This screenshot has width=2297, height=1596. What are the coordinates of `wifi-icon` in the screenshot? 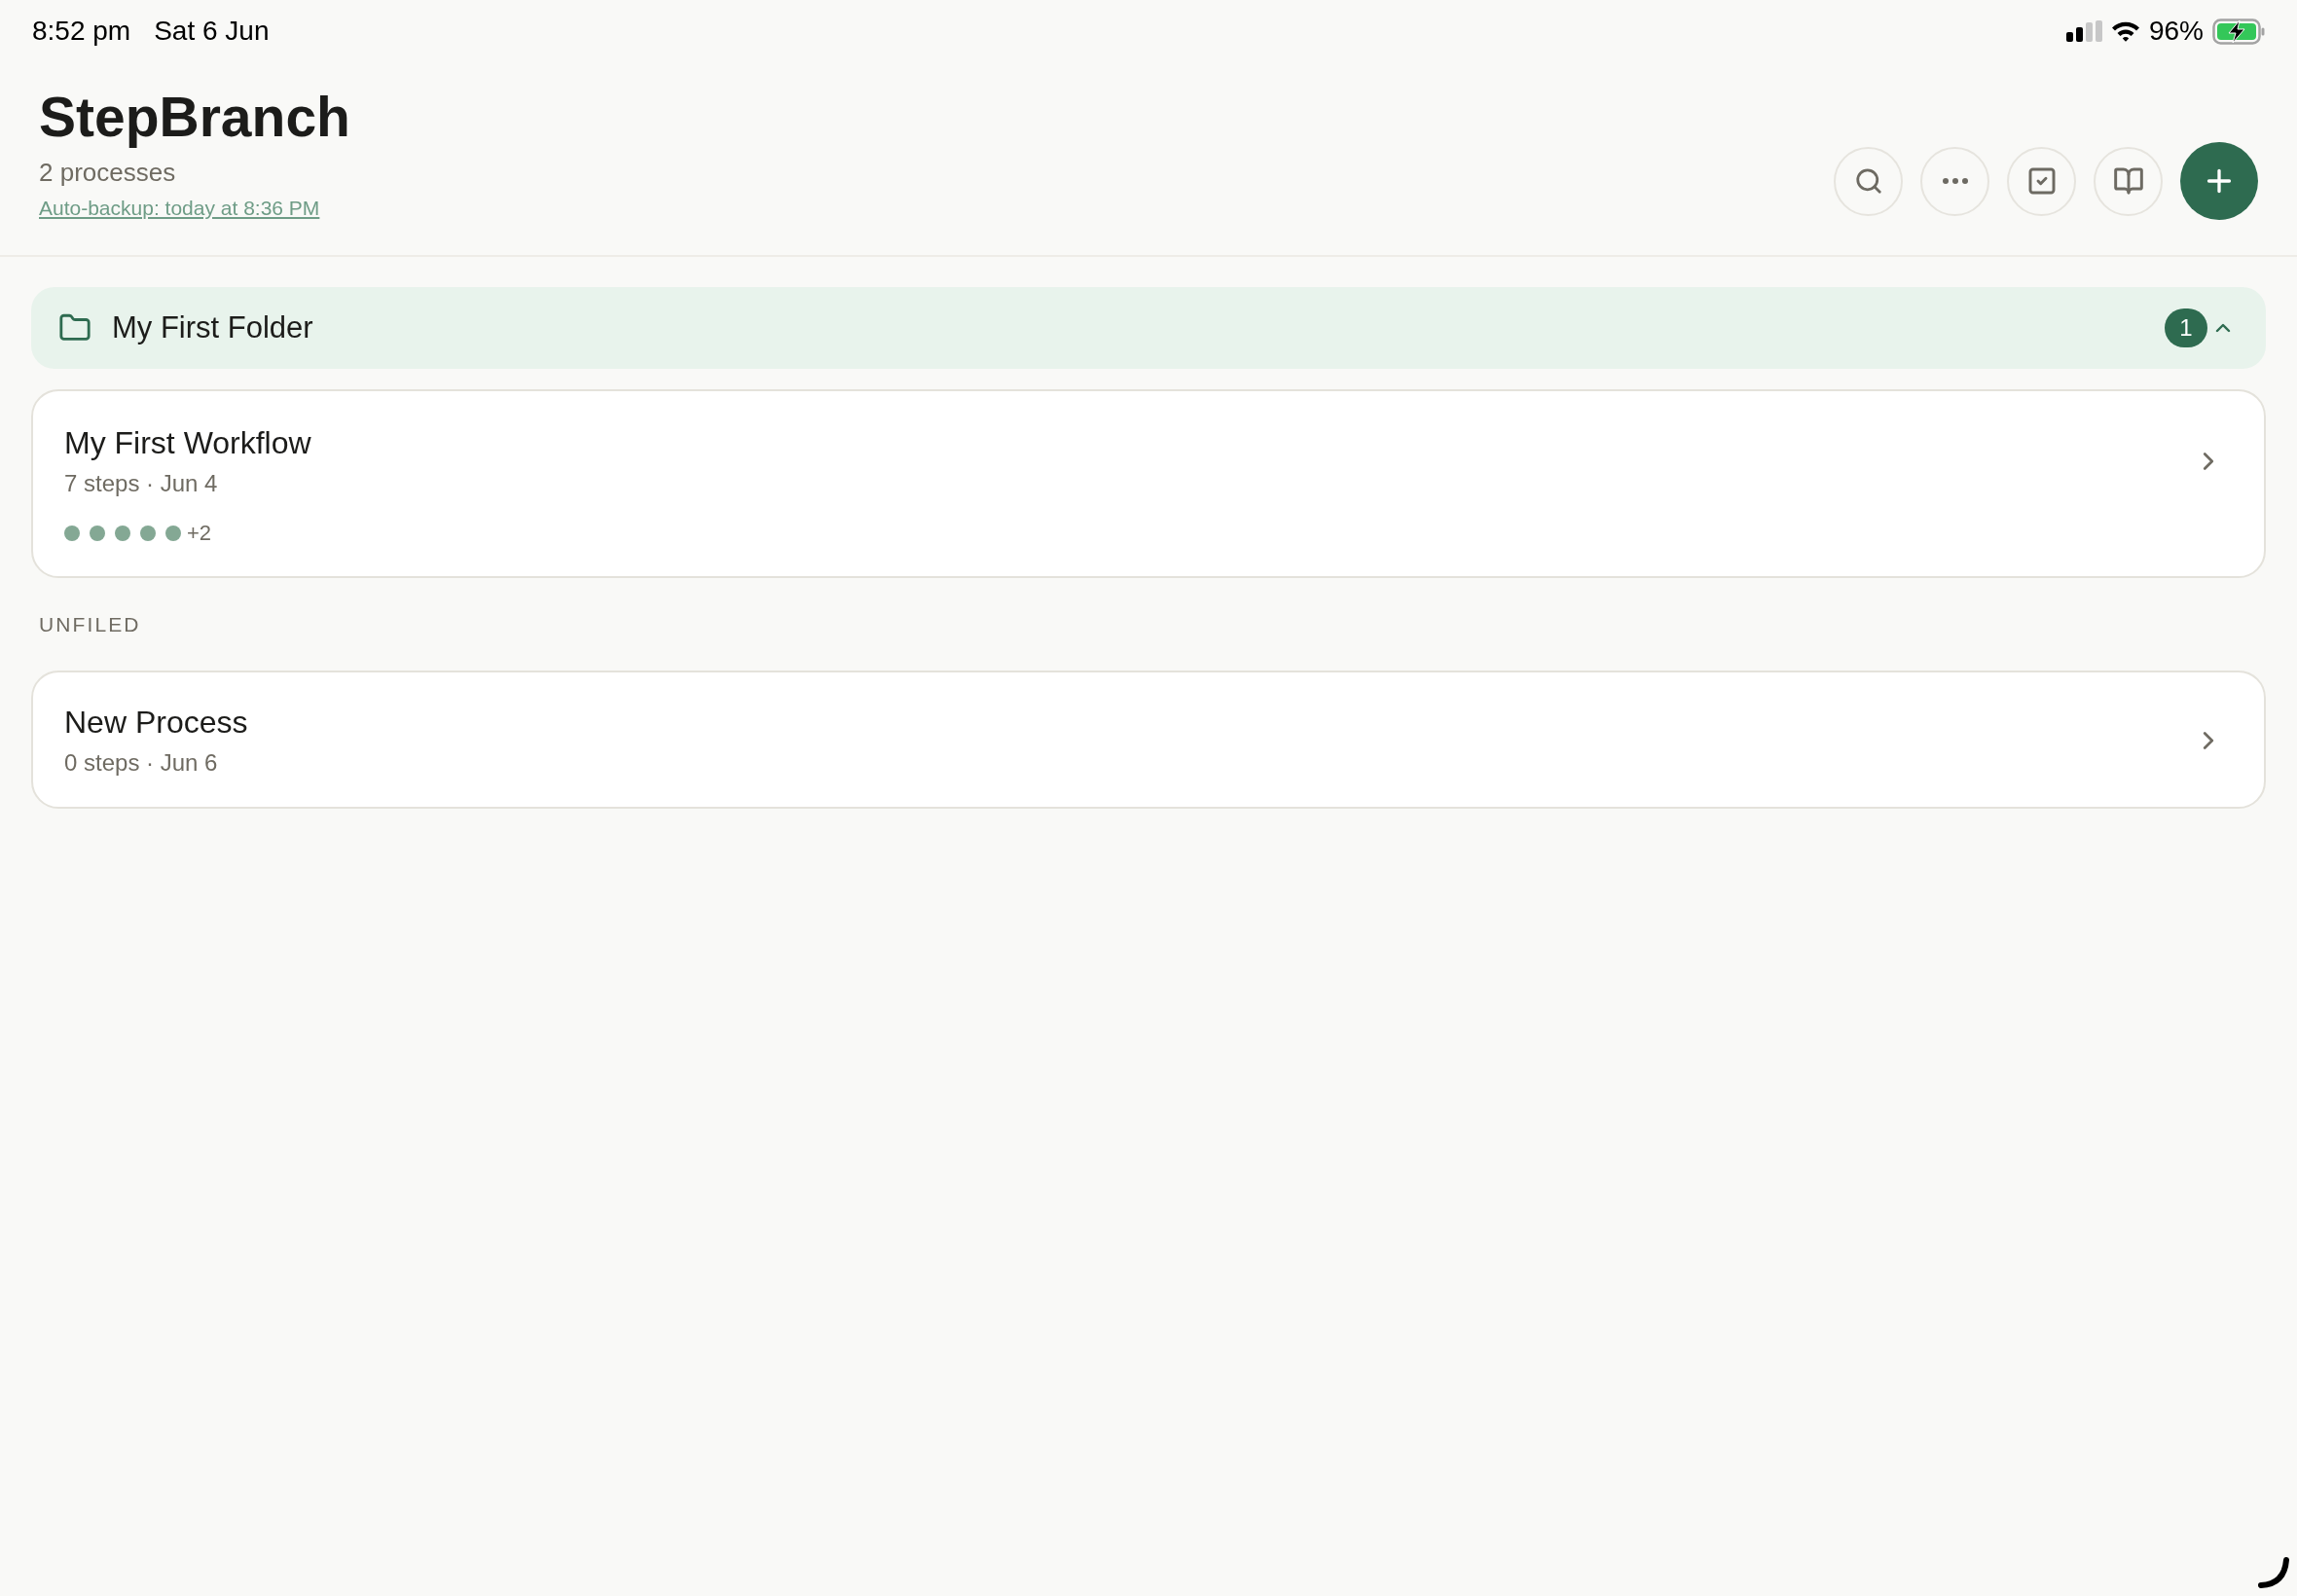 It's located at (2125, 31).